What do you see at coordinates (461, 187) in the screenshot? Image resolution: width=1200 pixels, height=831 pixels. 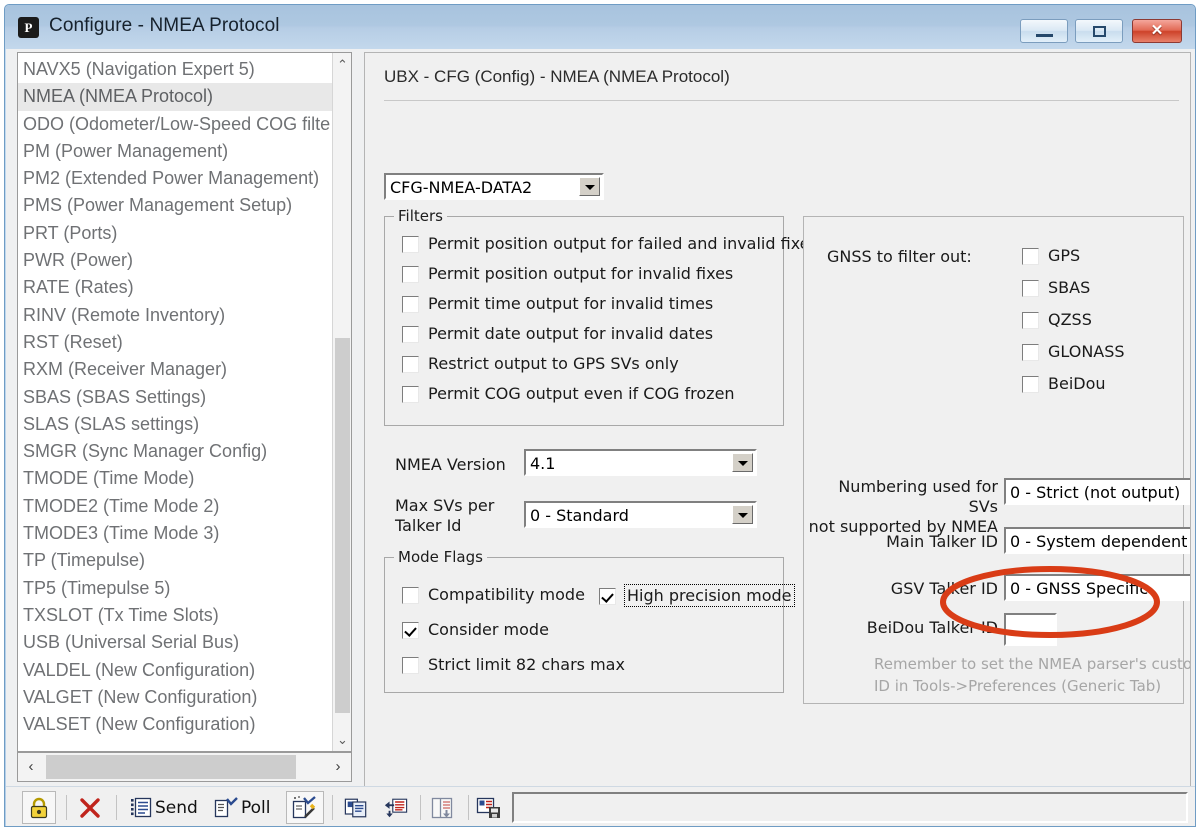 I see `message-select-value: CFG-NMEA-DATA2` at bounding box center [461, 187].